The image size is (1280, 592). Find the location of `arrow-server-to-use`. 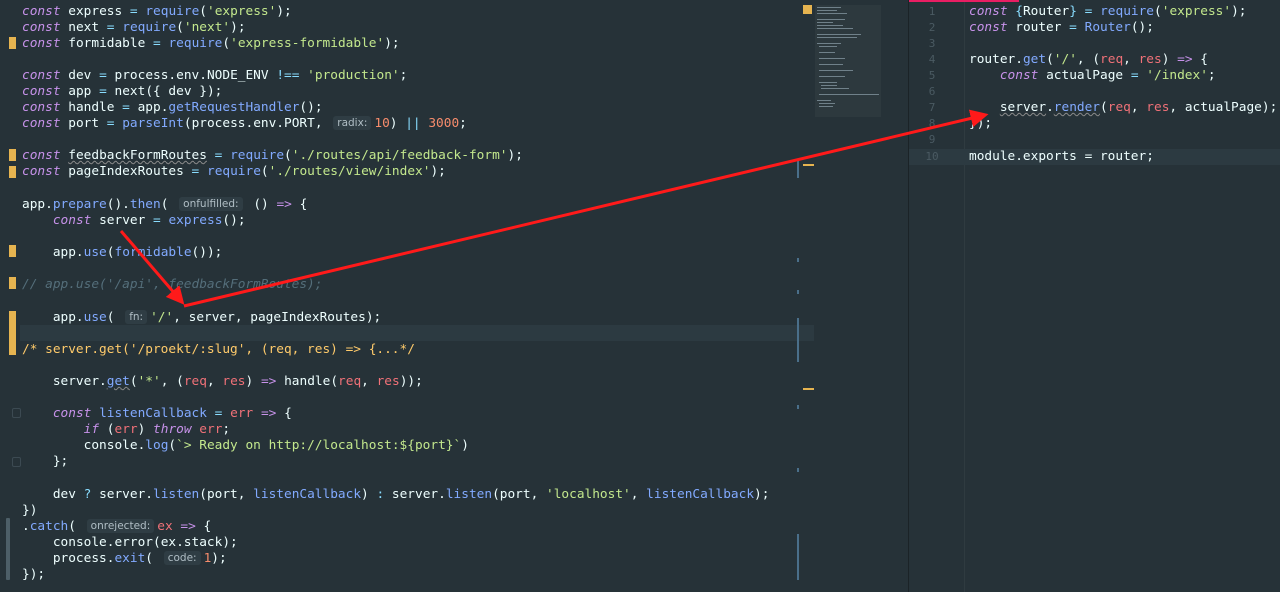

arrow-server-to-use is located at coordinates (152, 267).